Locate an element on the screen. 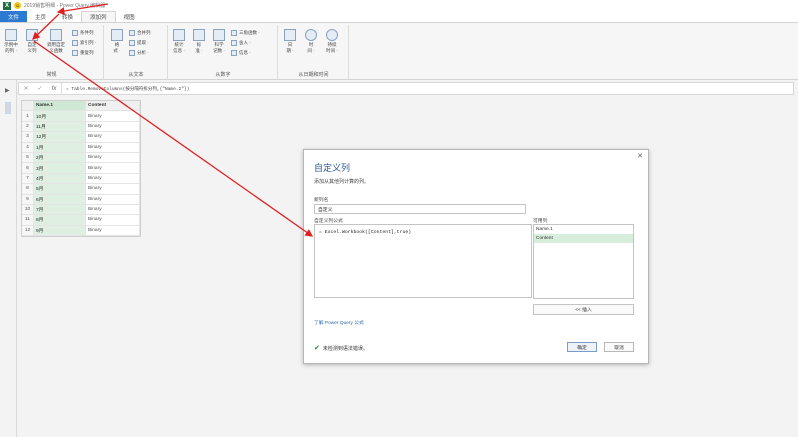 The height and width of the screenshot is (437, 798). format-button: 格 式 · is located at coordinates (117, 41).